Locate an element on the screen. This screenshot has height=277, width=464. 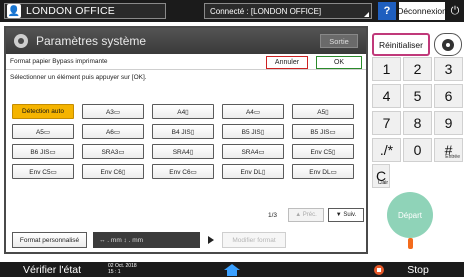
key-10: 0 is located at coordinates (417, 150).